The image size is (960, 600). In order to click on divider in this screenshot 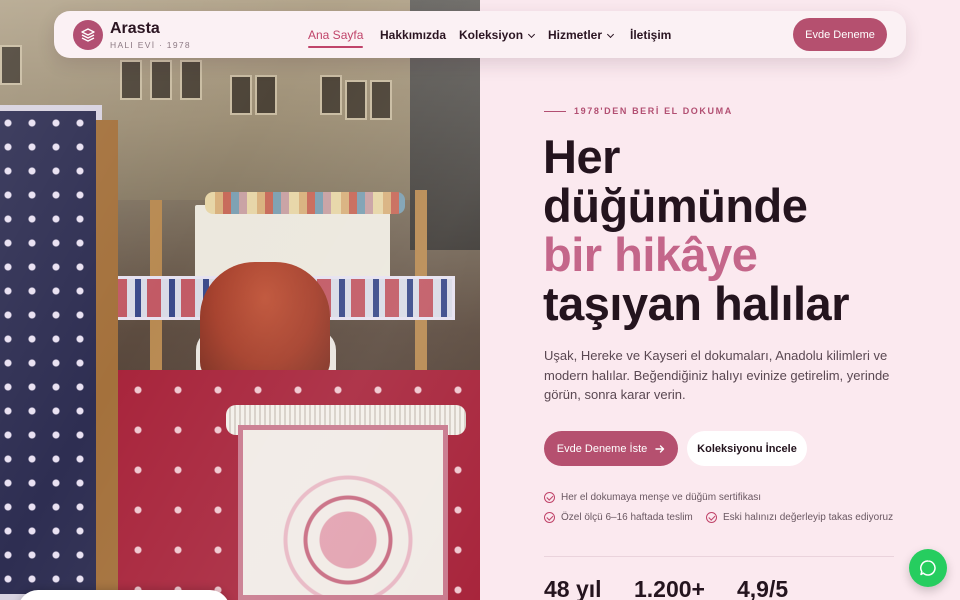, I will do `click(719, 556)`.